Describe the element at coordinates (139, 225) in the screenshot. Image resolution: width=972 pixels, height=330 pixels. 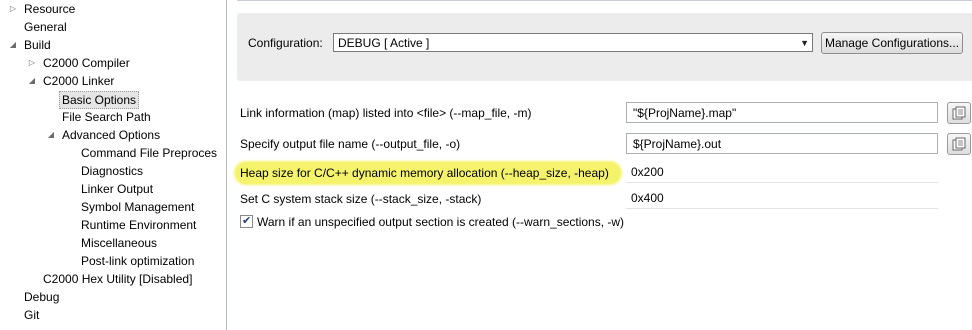
I see `tree-item-label: Runtime Environment` at that location.